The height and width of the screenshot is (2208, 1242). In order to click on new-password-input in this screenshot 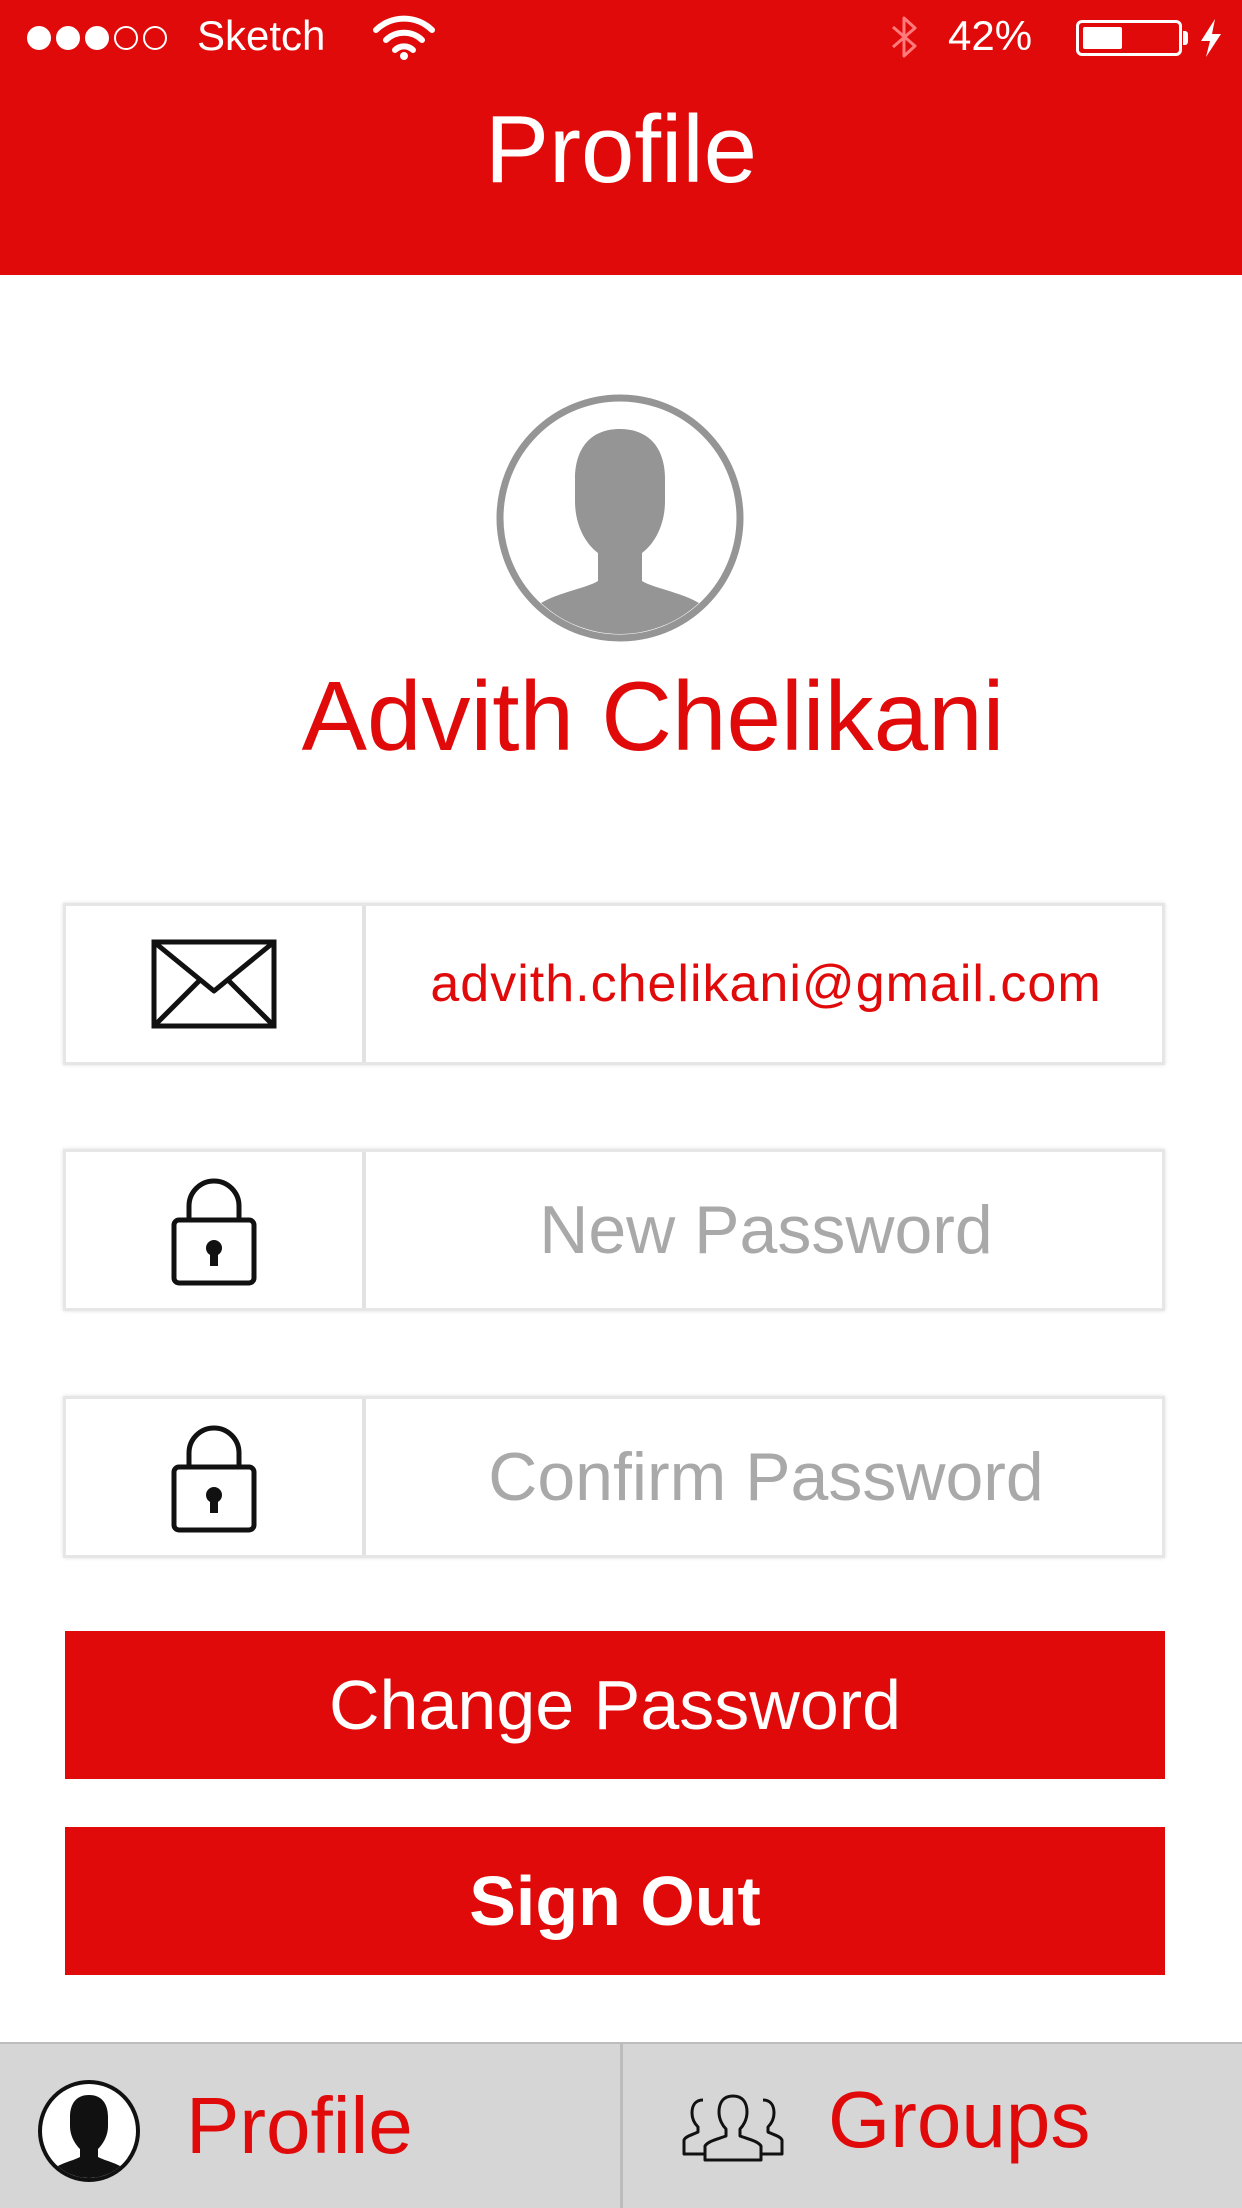, I will do `click(766, 1230)`.